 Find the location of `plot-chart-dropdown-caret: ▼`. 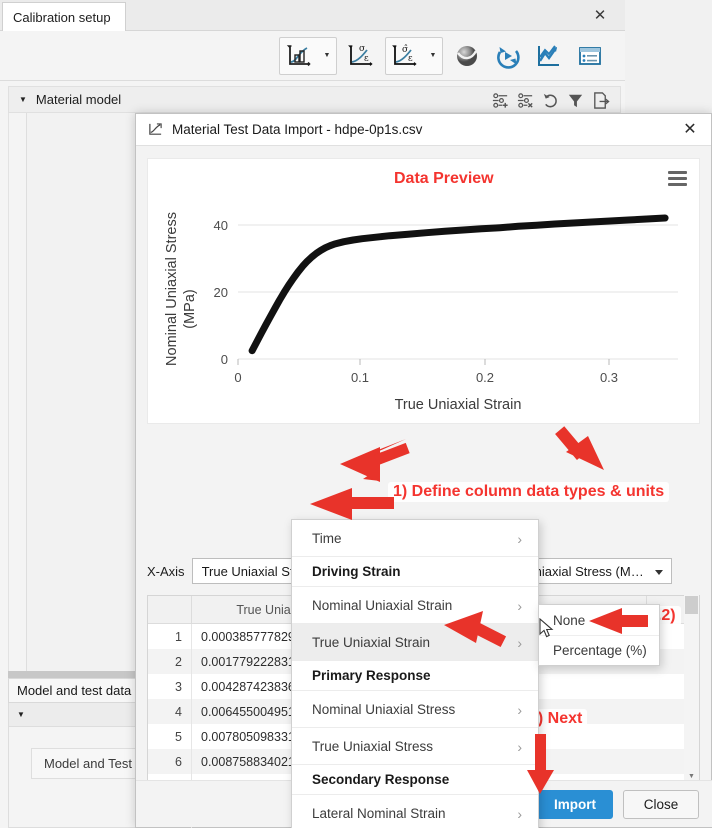

plot-chart-dropdown-caret: ▼ is located at coordinates (327, 56).